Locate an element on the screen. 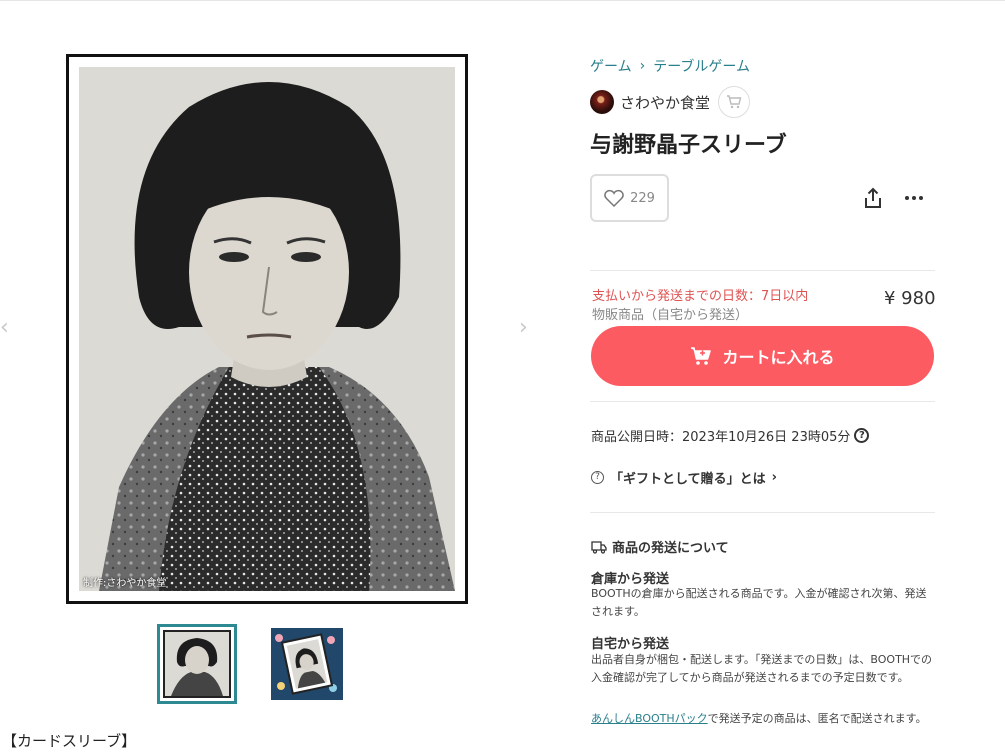 The image size is (1005, 756). shop-info: さわやか食堂 is located at coordinates (670, 102).